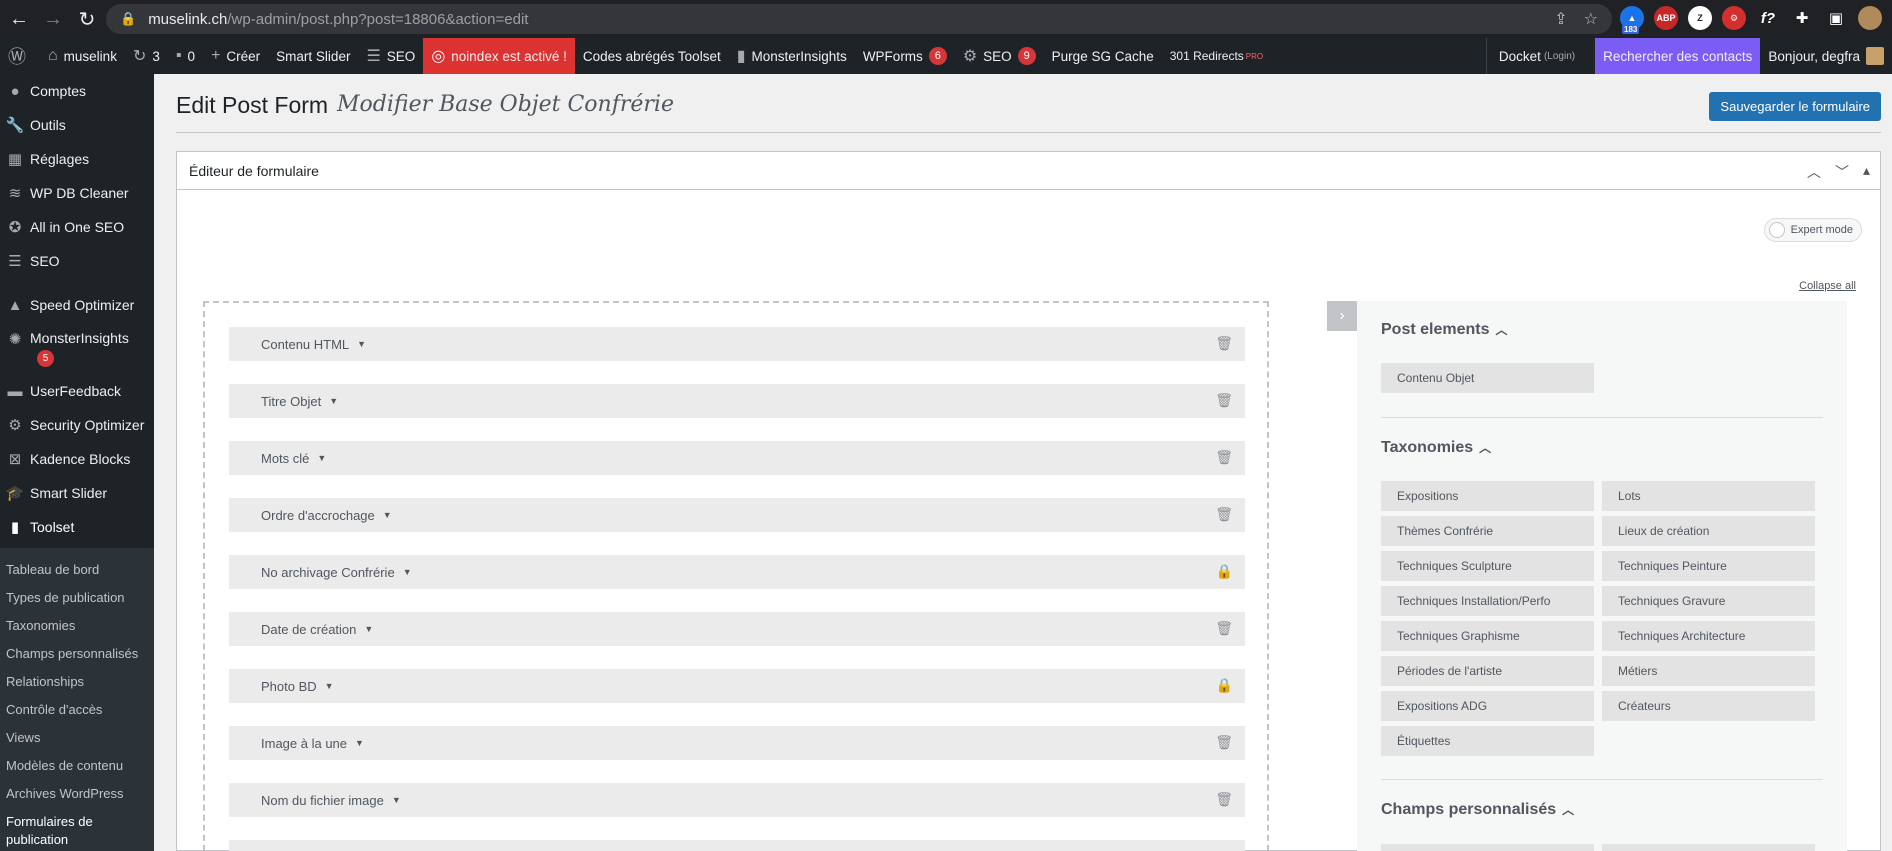 The height and width of the screenshot is (851, 1892). I want to click on redirects-link: 301 Redirects PRO, so click(1216, 56).